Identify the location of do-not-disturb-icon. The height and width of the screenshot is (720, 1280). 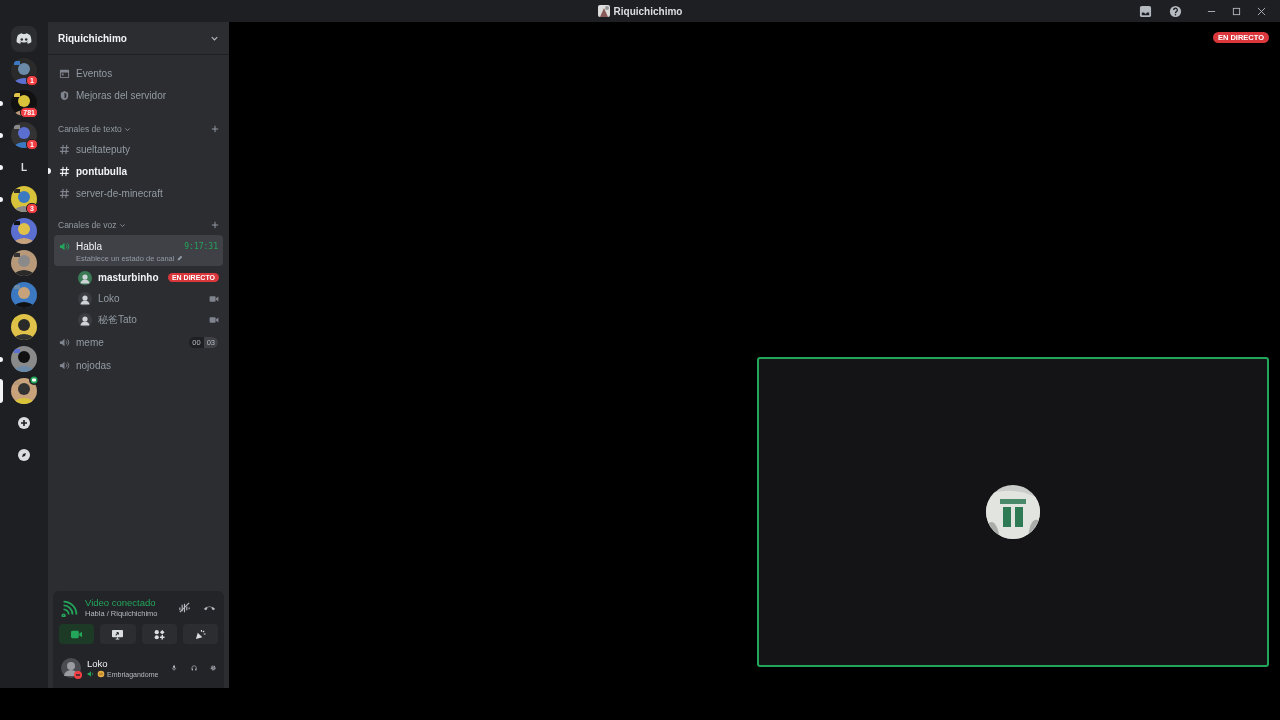
(78, 675).